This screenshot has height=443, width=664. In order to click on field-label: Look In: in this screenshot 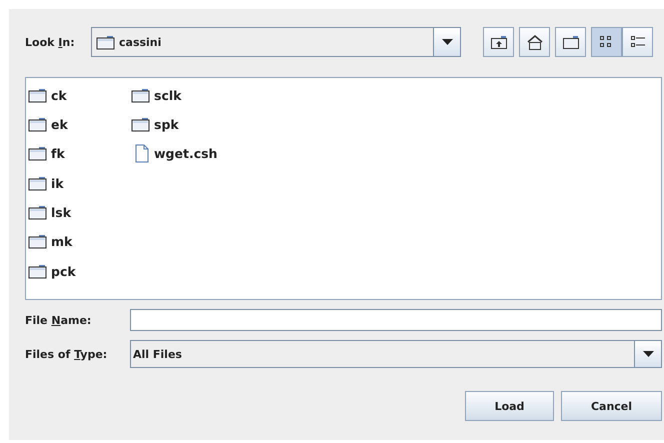, I will do `click(50, 42)`.